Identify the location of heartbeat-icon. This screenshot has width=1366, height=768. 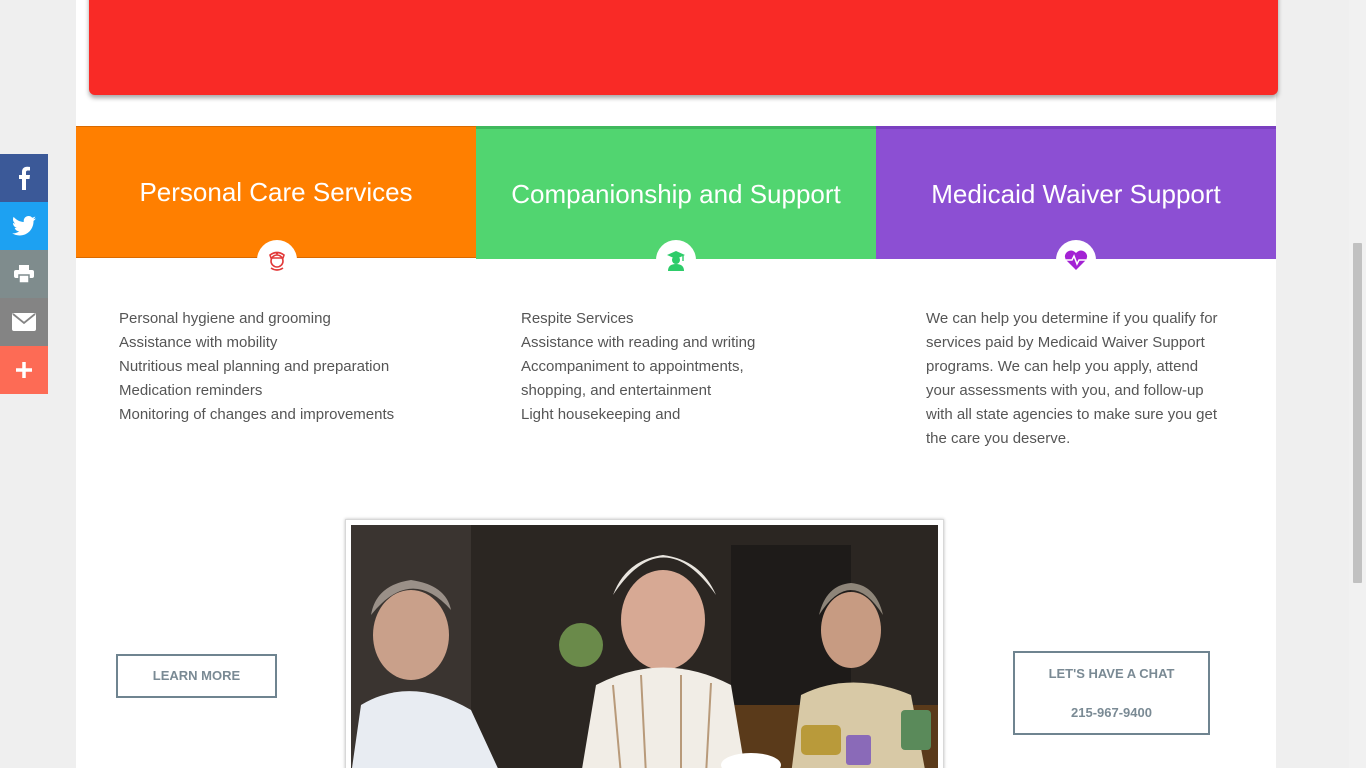
(1076, 260).